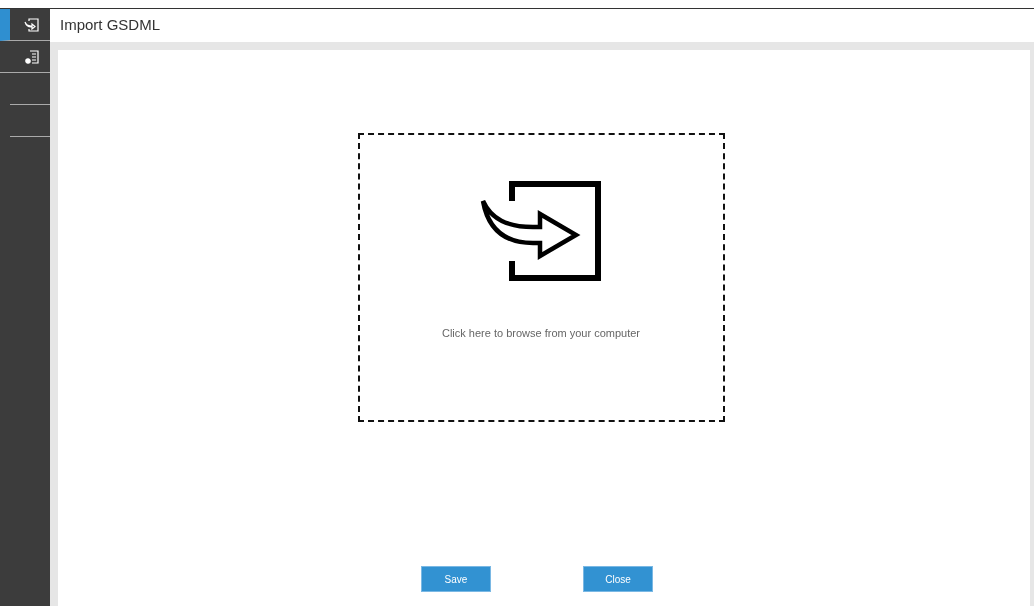 The image size is (1034, 606). I want to click on browse-hint: Click here to browse from your computer, so click(541, 333).